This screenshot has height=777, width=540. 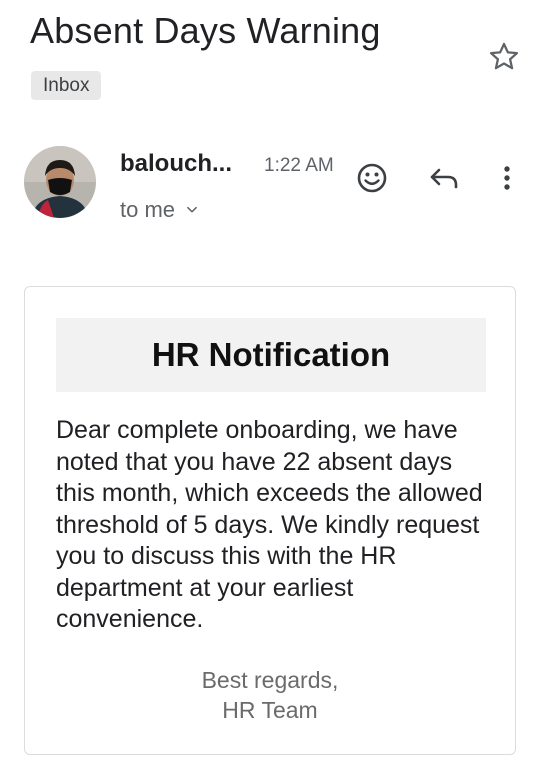 I want to click on signoff-block: Best regards, HR Team, so click(x=270, y=695).